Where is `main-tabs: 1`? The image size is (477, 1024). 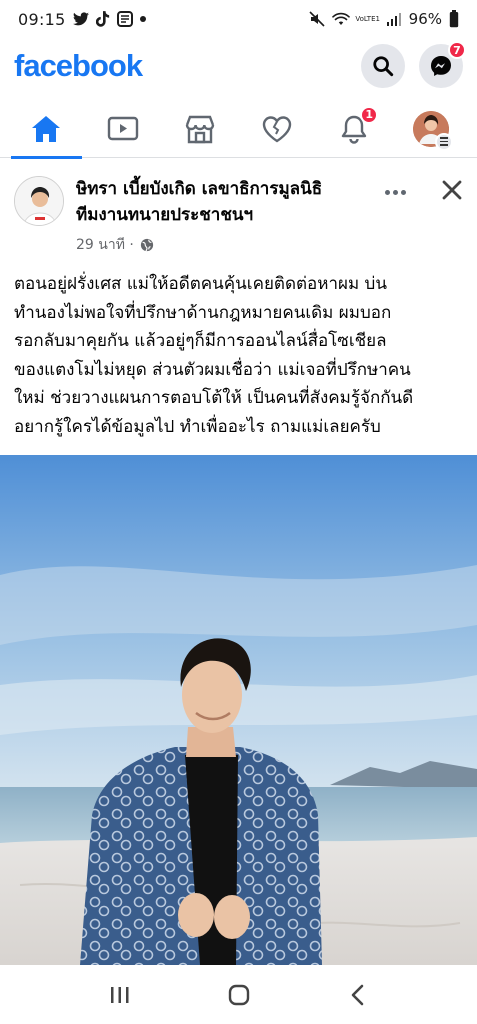 main-tabs: 1 is located at coordinates (238, 129).